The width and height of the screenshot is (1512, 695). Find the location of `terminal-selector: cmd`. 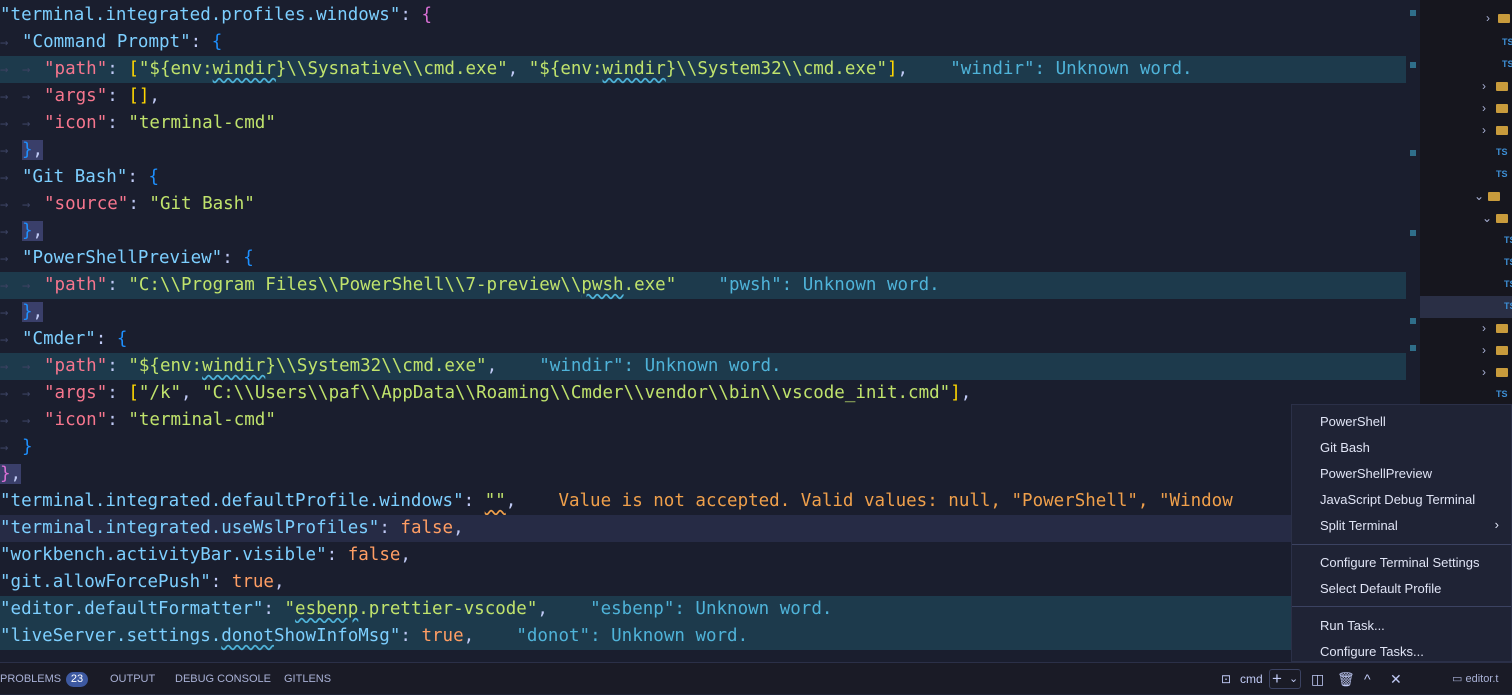

terminal-selector: cmd is located at coordinates (1251, 679).